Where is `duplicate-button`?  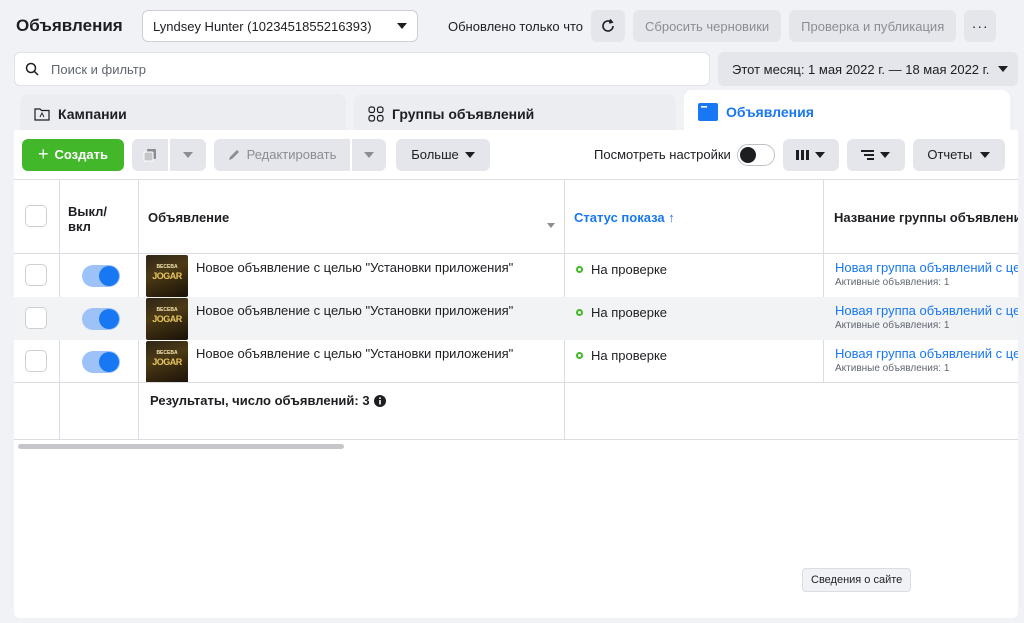
duplicate-button is located at coordinates (150, 154).